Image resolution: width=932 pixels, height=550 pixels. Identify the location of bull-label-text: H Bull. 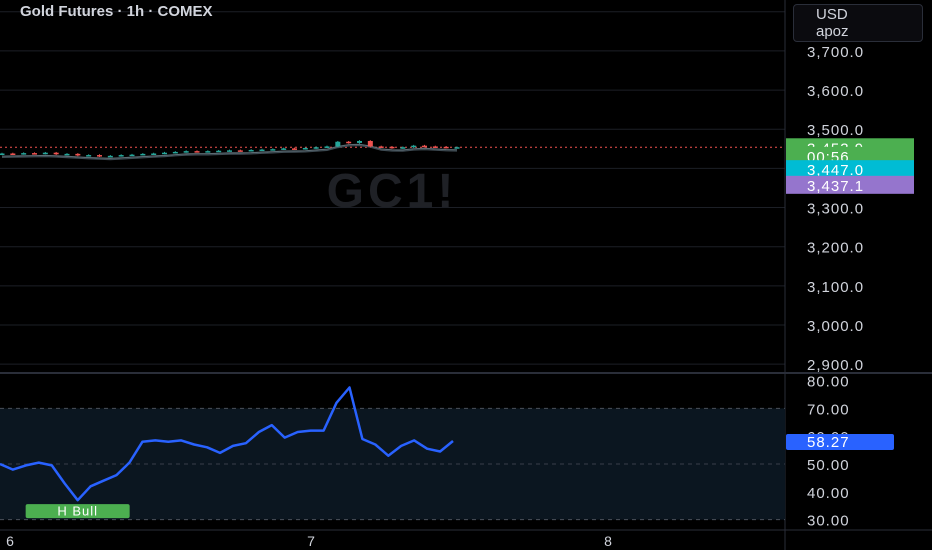
(77, 511).